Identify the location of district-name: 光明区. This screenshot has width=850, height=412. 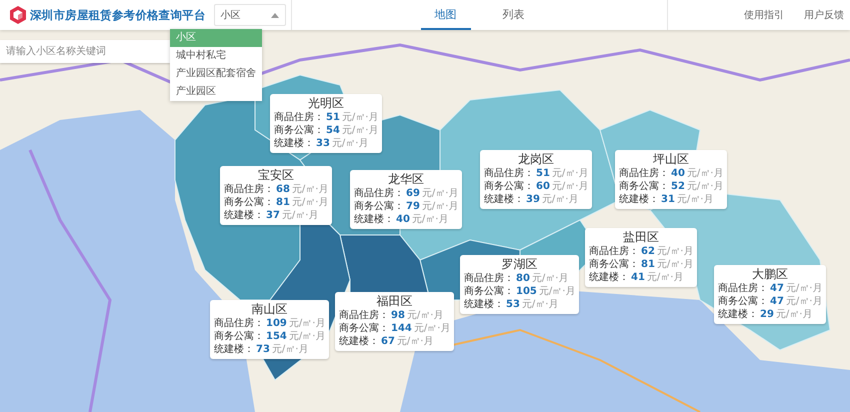
(326, 103).